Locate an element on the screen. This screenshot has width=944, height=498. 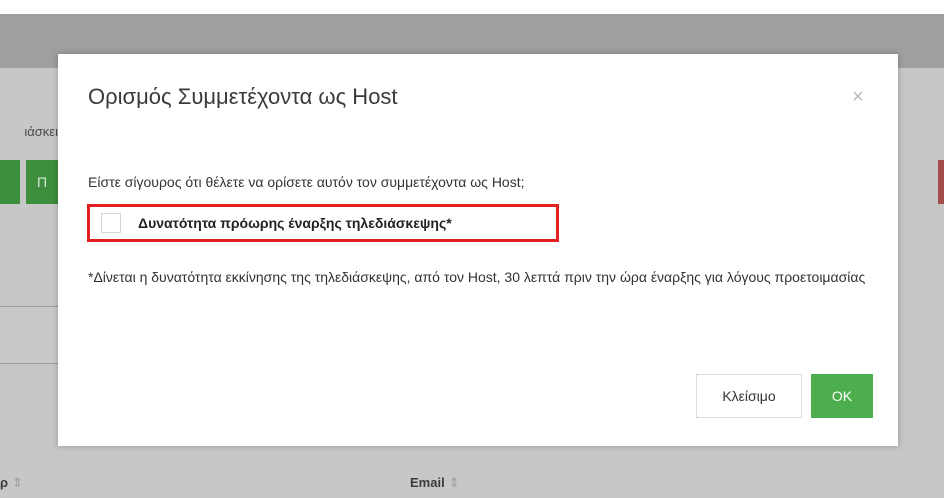
modal-title: Ορισμός Συμμετέχοντα ως Host is located at coordinates (243, 96).